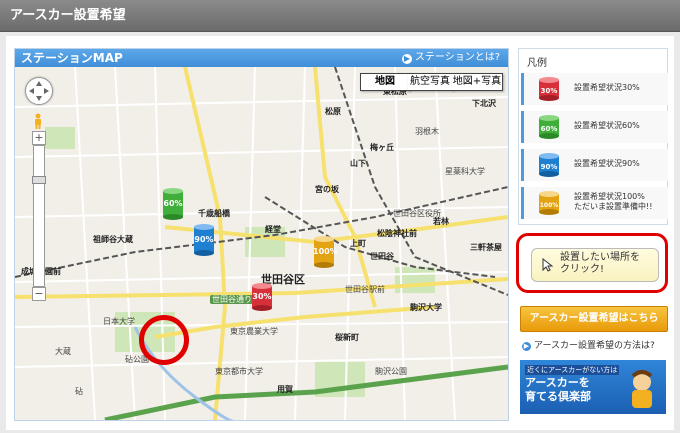 The image size is (680, 433). I want to click on place-okura: 大蔵, so click(63, 351).